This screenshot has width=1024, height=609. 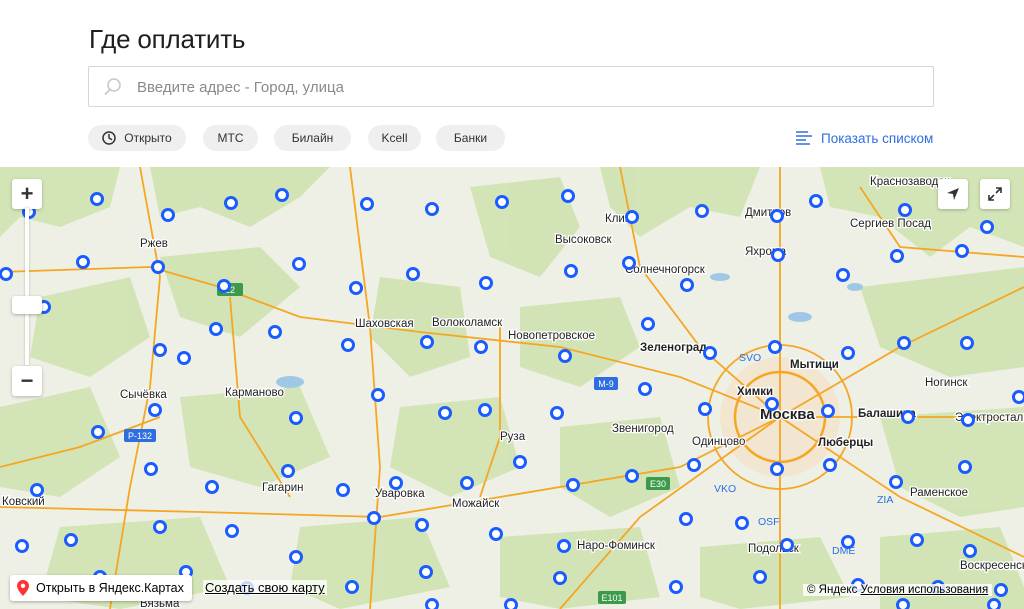 What do you see at coordinates (312, 138) in the screenshot?
I see `filter-beeline: Билайн` at bounding box center [312, 138].